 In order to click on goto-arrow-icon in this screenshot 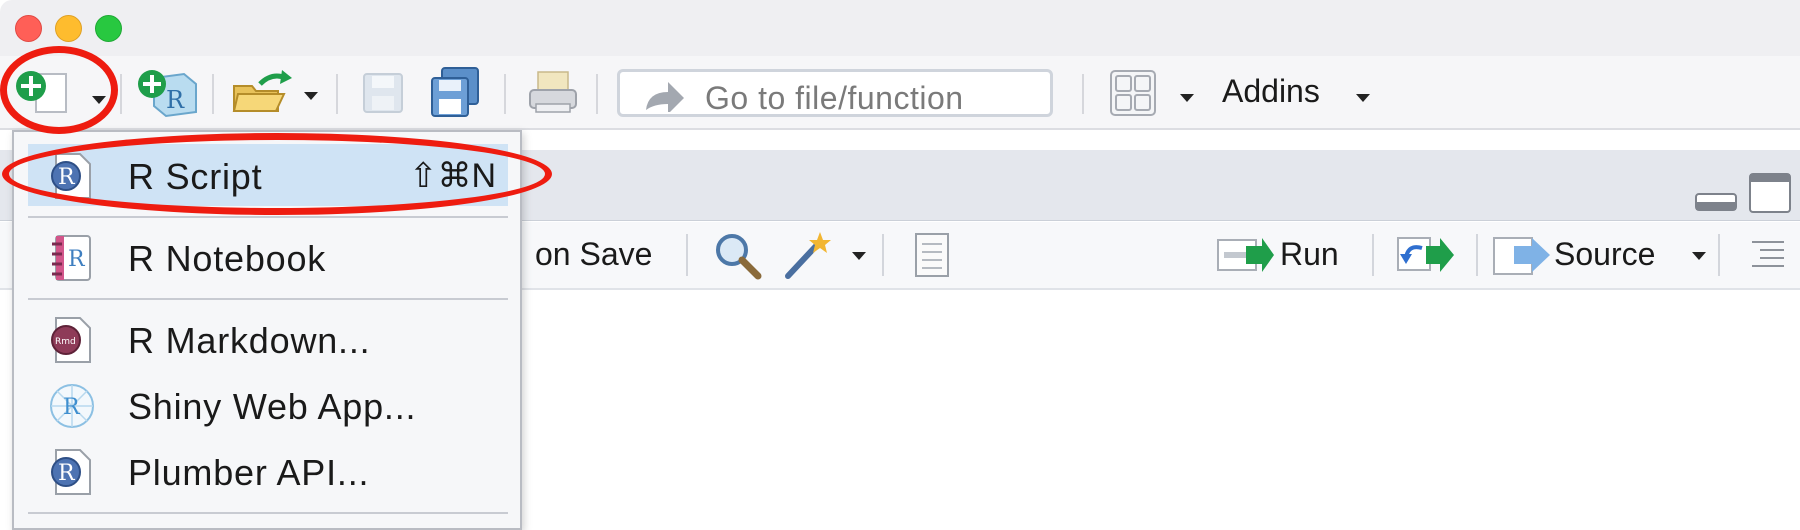, I will do `click(665, 97)`.